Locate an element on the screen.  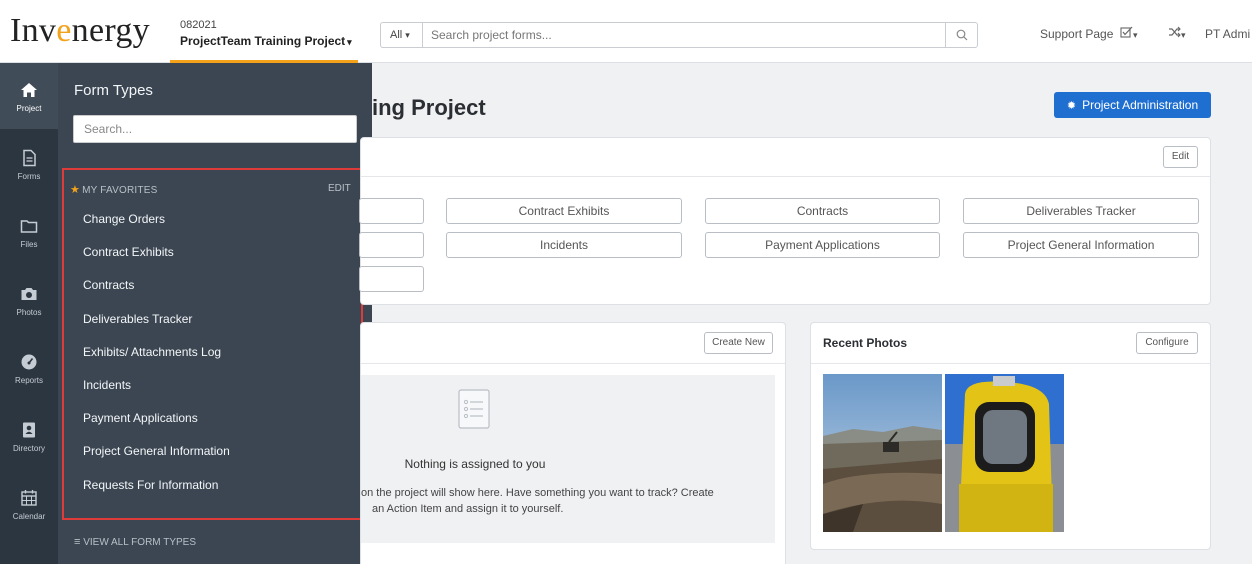
contact-icon is located at coordinates (29, 430).